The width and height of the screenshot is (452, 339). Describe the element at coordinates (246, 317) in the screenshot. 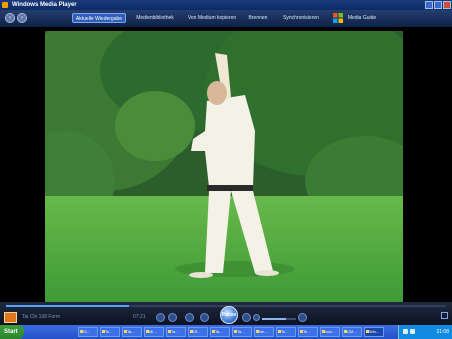

I see `next-button` at that location.